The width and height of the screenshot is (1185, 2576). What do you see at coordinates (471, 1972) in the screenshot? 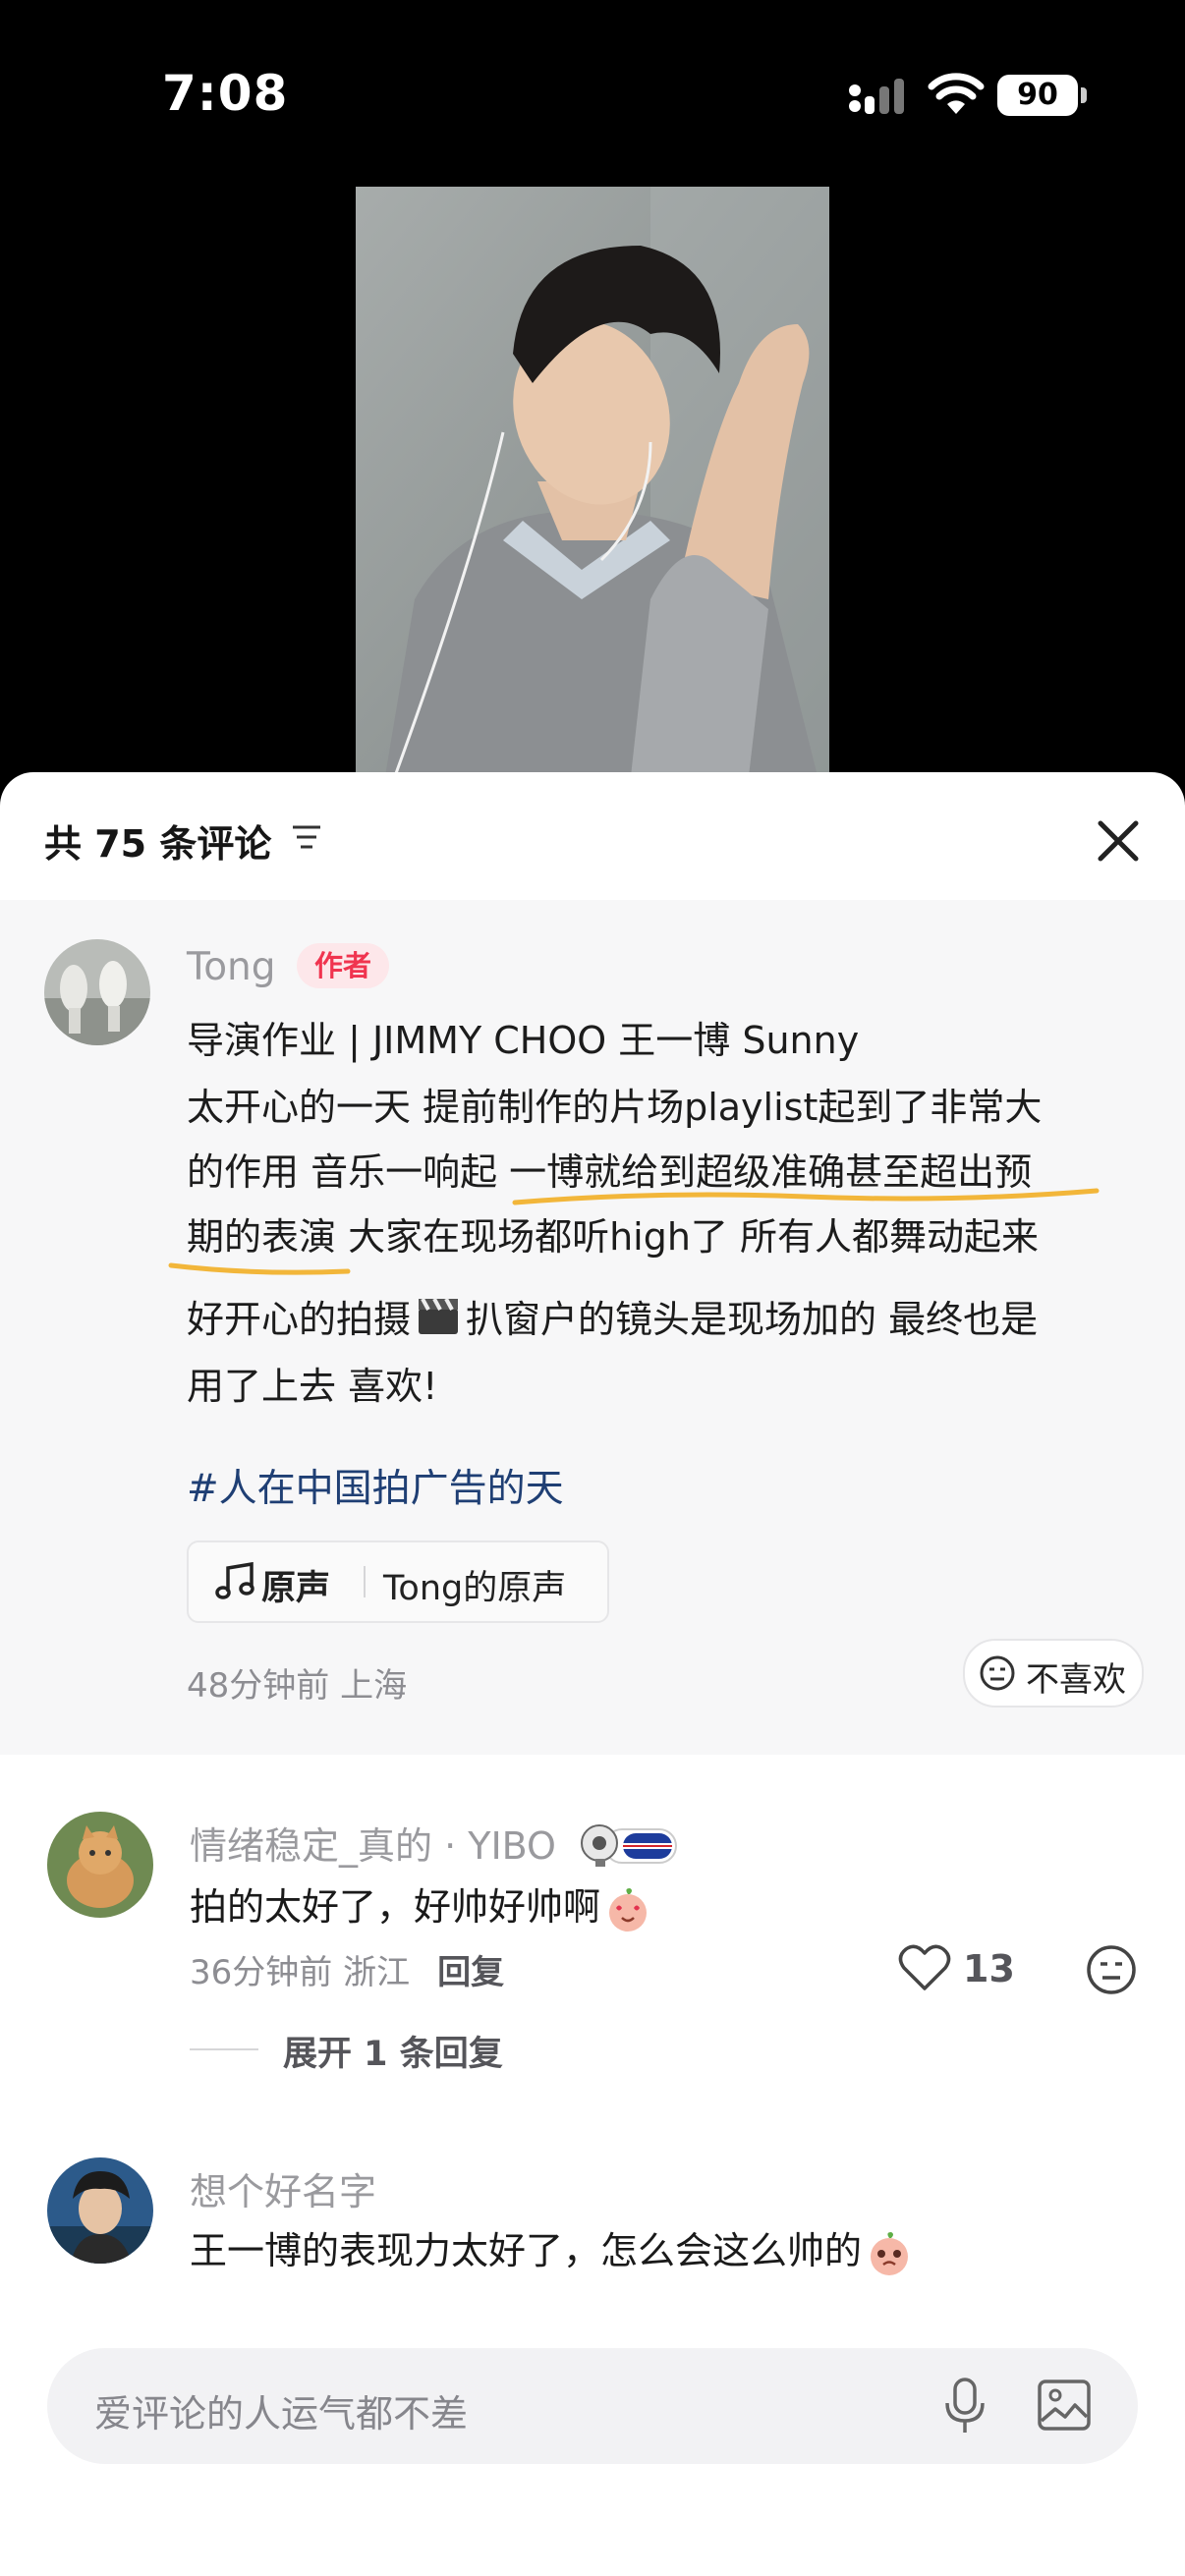
I see `reply-button: 回复` at bounding box center [471, 1972].